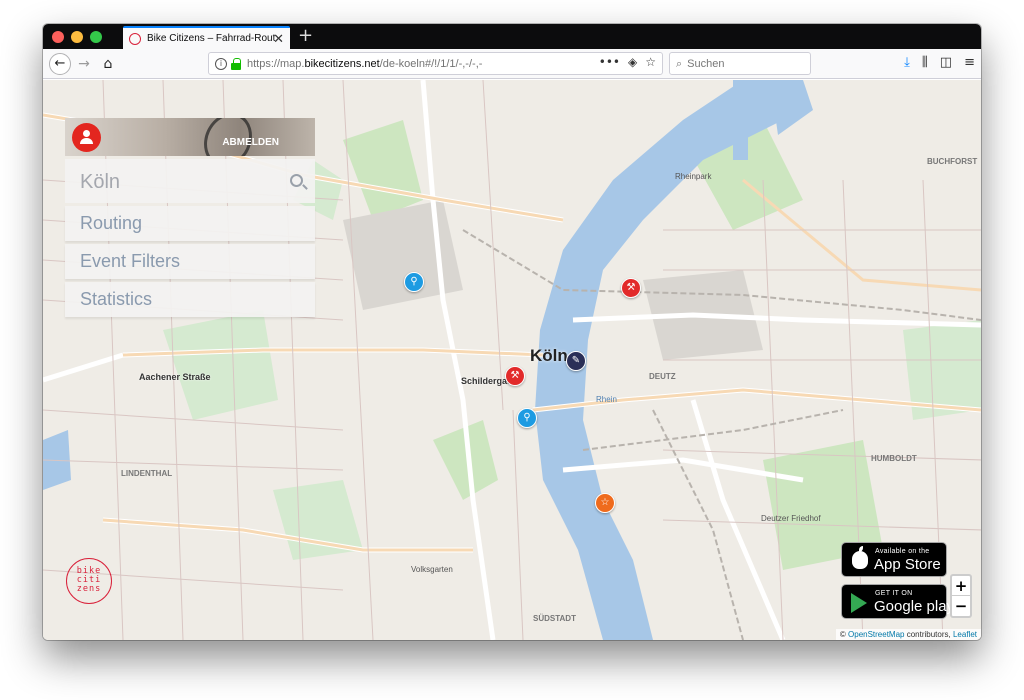 The image size is (1024, 700). What do you see at coordinates (740, 120) in the screenshot?
I see `harbor-basin` at bounding box center [740, 120].